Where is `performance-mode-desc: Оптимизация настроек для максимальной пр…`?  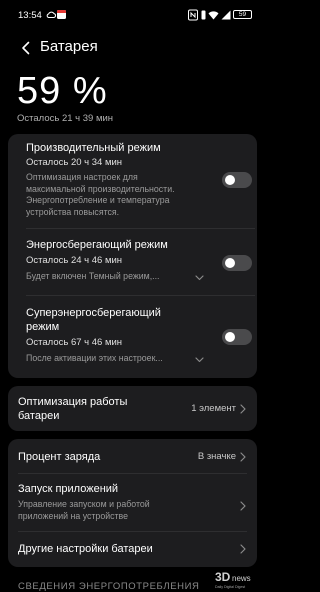 performance-mode-desc: Оптимизация настроек для максимальной пр… is located at coordinates (100, 194).